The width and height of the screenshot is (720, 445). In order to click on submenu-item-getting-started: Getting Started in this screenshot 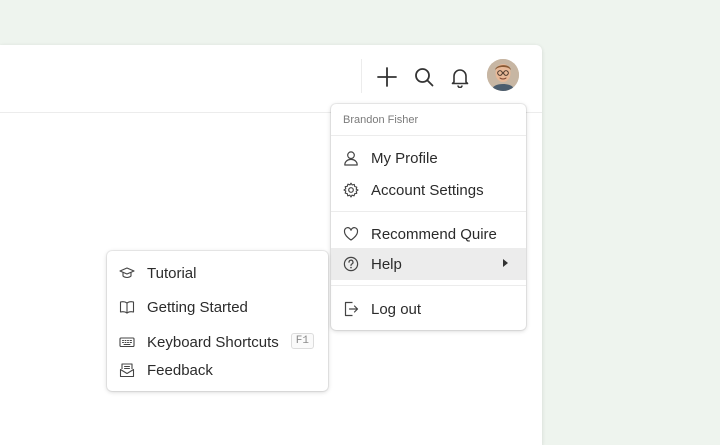, I will do `click(217, 307)`.